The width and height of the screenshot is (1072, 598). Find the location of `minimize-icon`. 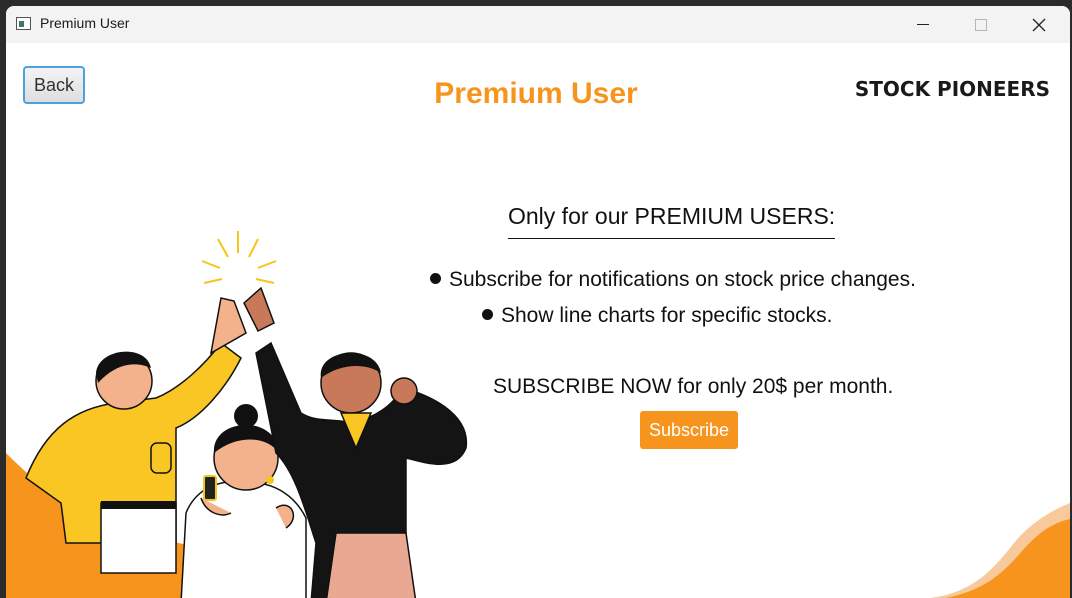

minimize-icon is located at coordinates (923, 24).